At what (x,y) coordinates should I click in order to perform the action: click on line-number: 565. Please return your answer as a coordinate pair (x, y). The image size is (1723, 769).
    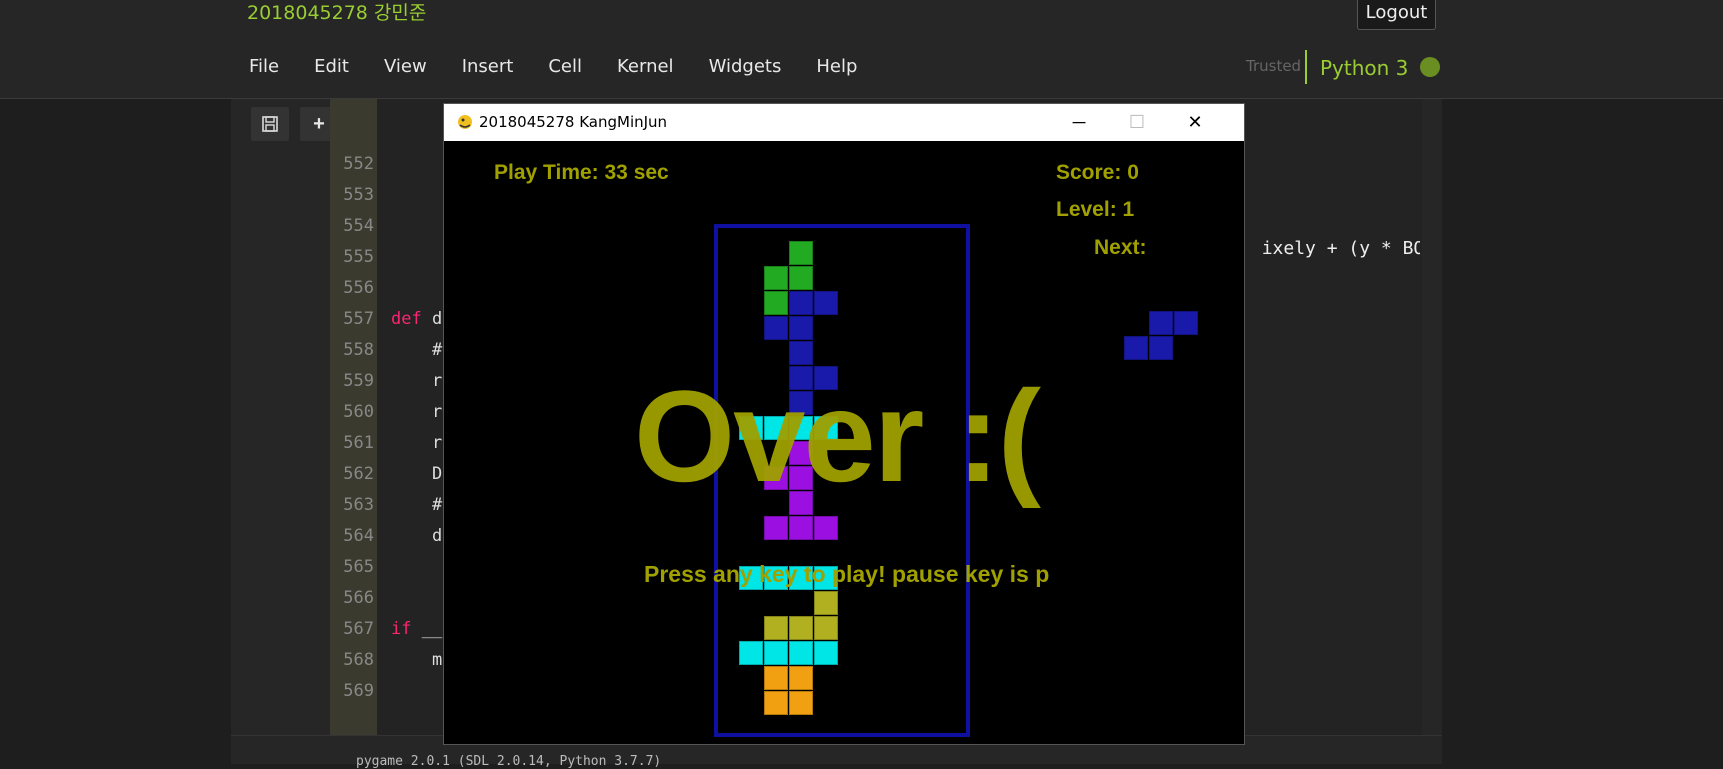
    Looking at the image, I should click on (358, 567).